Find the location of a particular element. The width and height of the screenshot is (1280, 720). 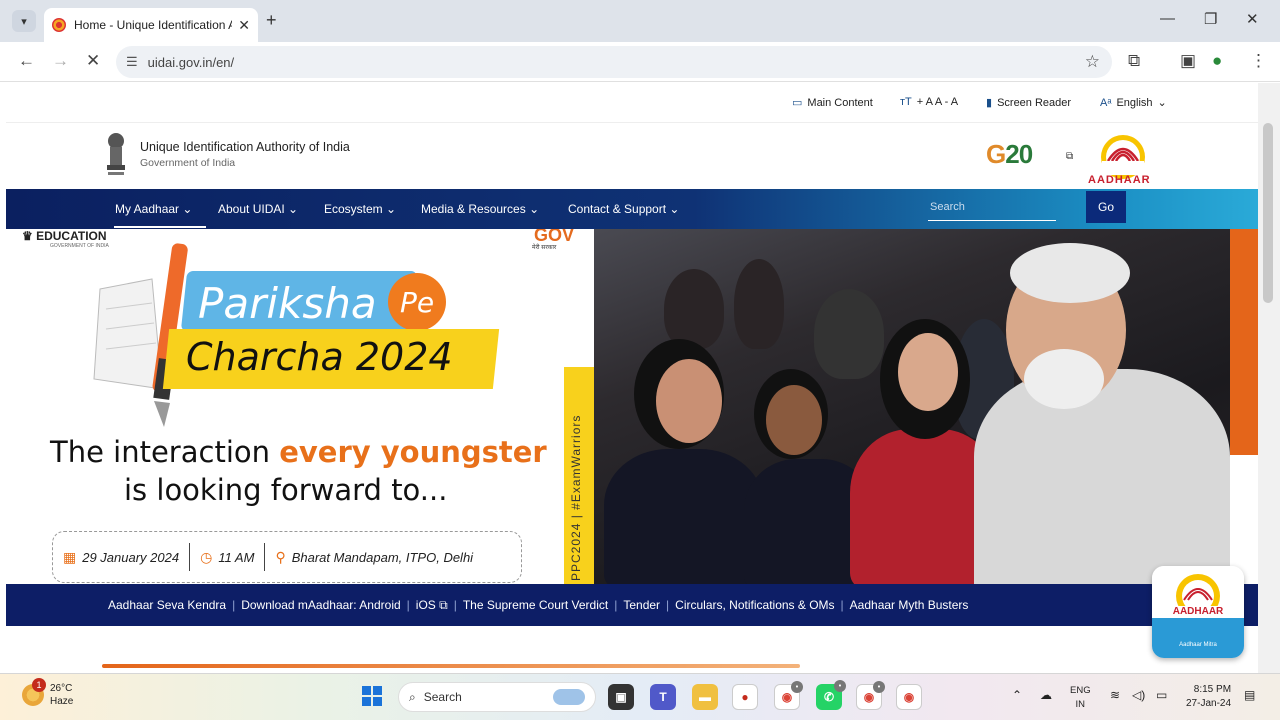

back-arrow-icon: ← is located at coordinates (26, 61).